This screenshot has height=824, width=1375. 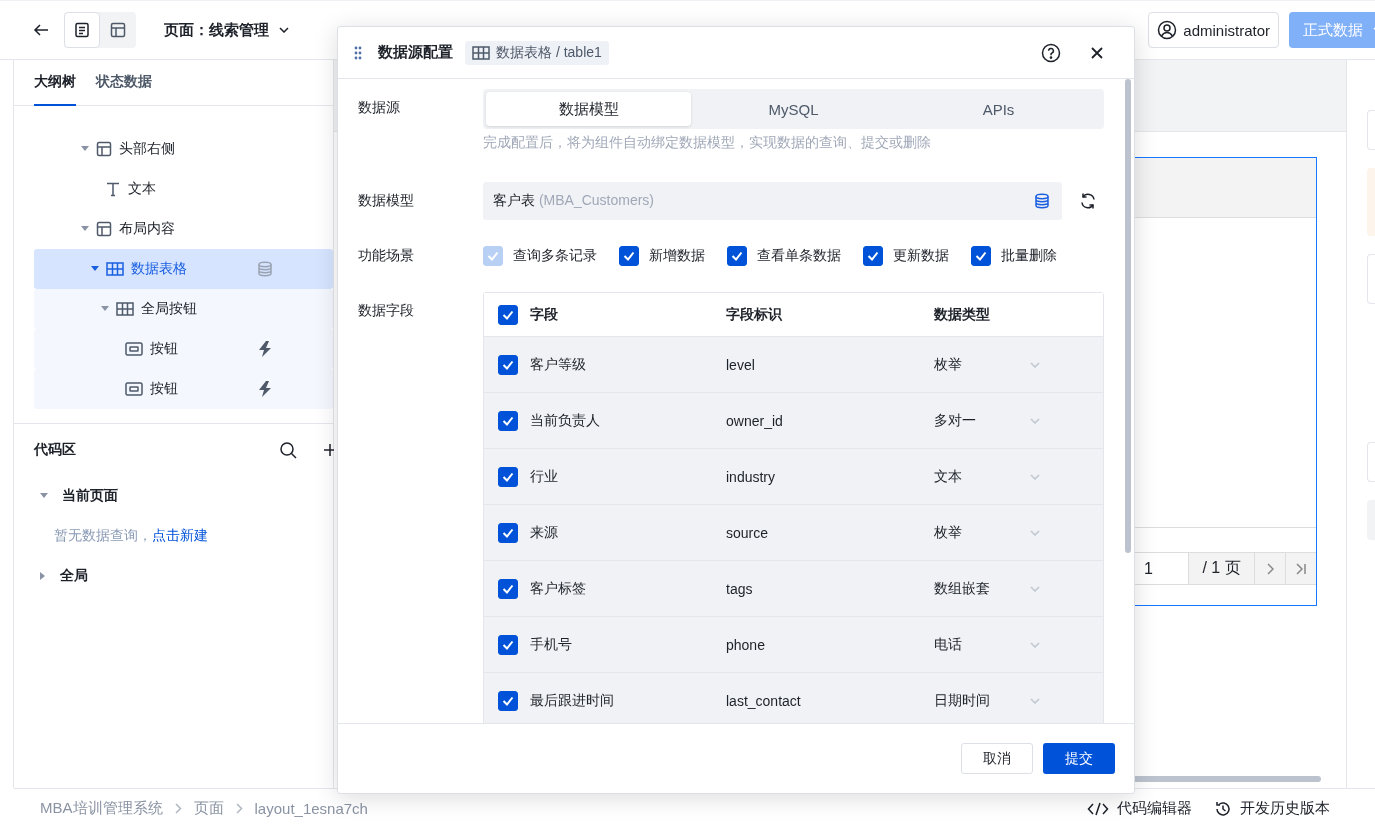 I want to click on chevron-right-icon, so click(x=239, y=808).